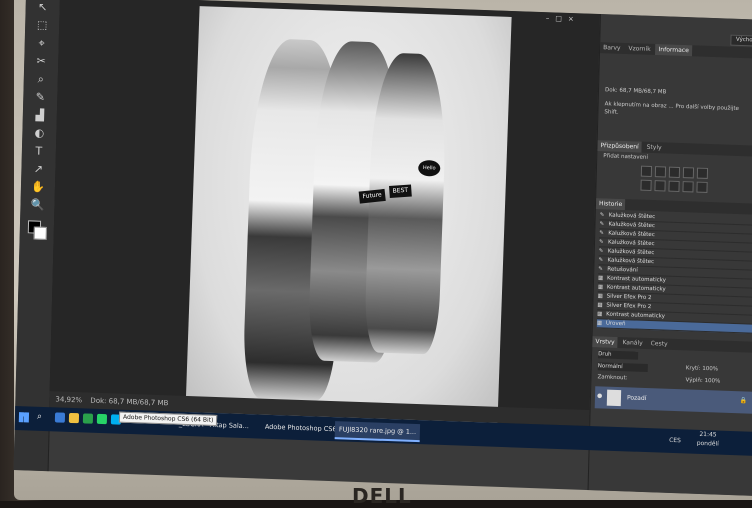 The image size is (752, 508). I want to click on tab-kanaly: Kanály, so click(632, 343).